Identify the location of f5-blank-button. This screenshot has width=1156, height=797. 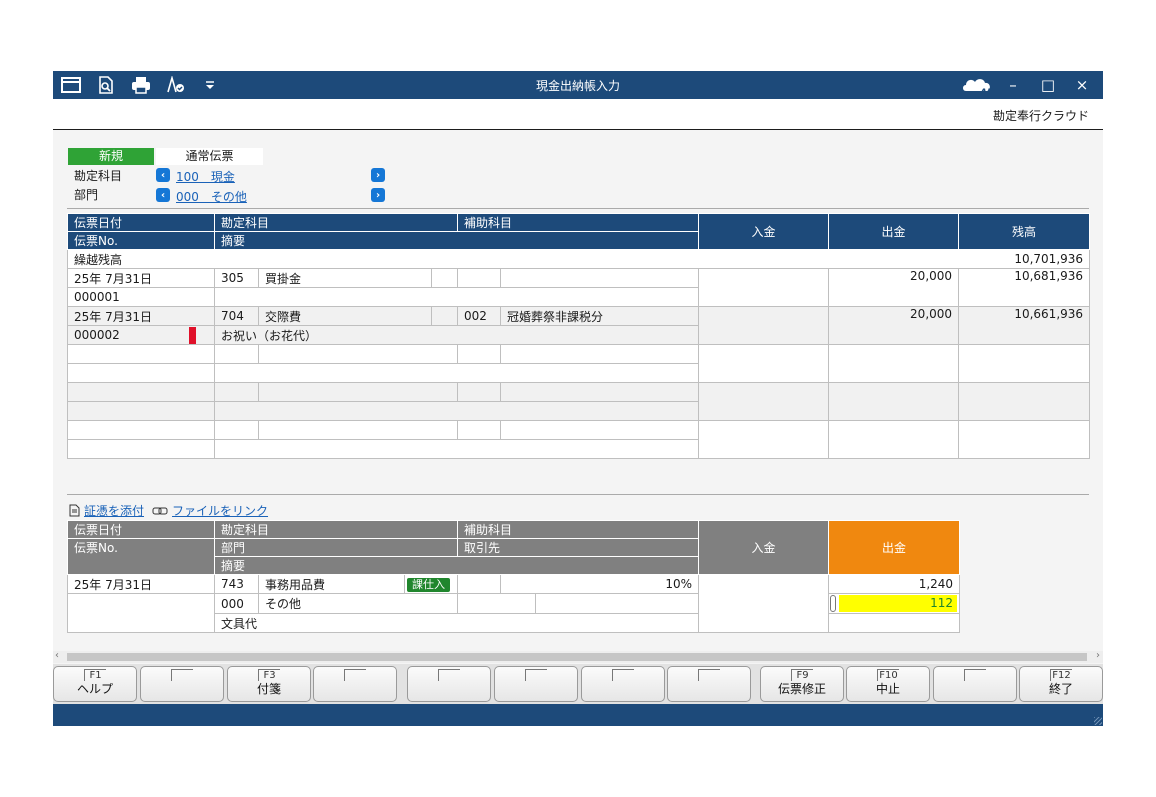
(449, 684).